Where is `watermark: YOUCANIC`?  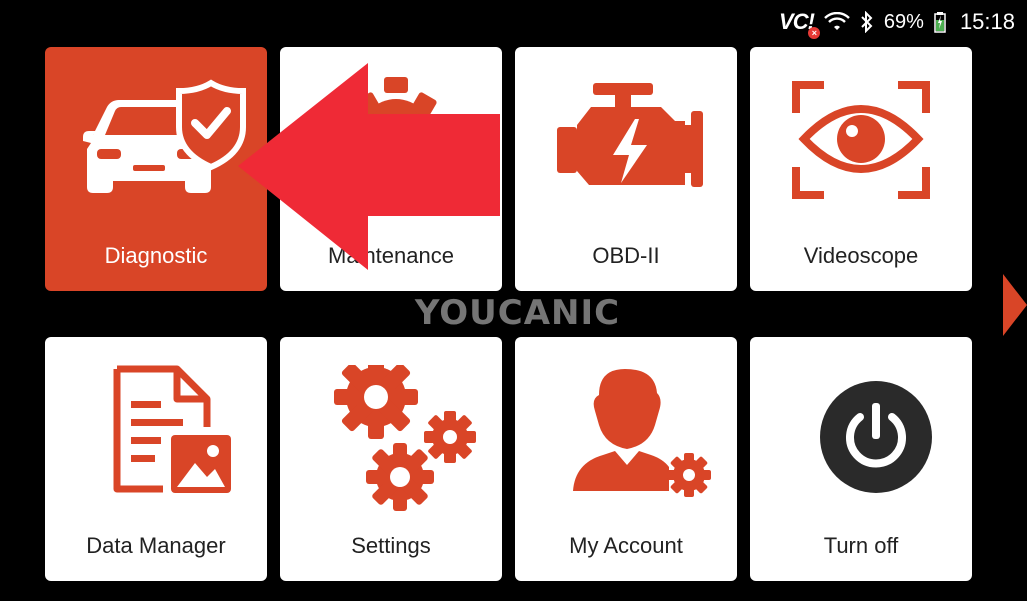
watermark: YOUCANIC is located at coordinates (517, 313).